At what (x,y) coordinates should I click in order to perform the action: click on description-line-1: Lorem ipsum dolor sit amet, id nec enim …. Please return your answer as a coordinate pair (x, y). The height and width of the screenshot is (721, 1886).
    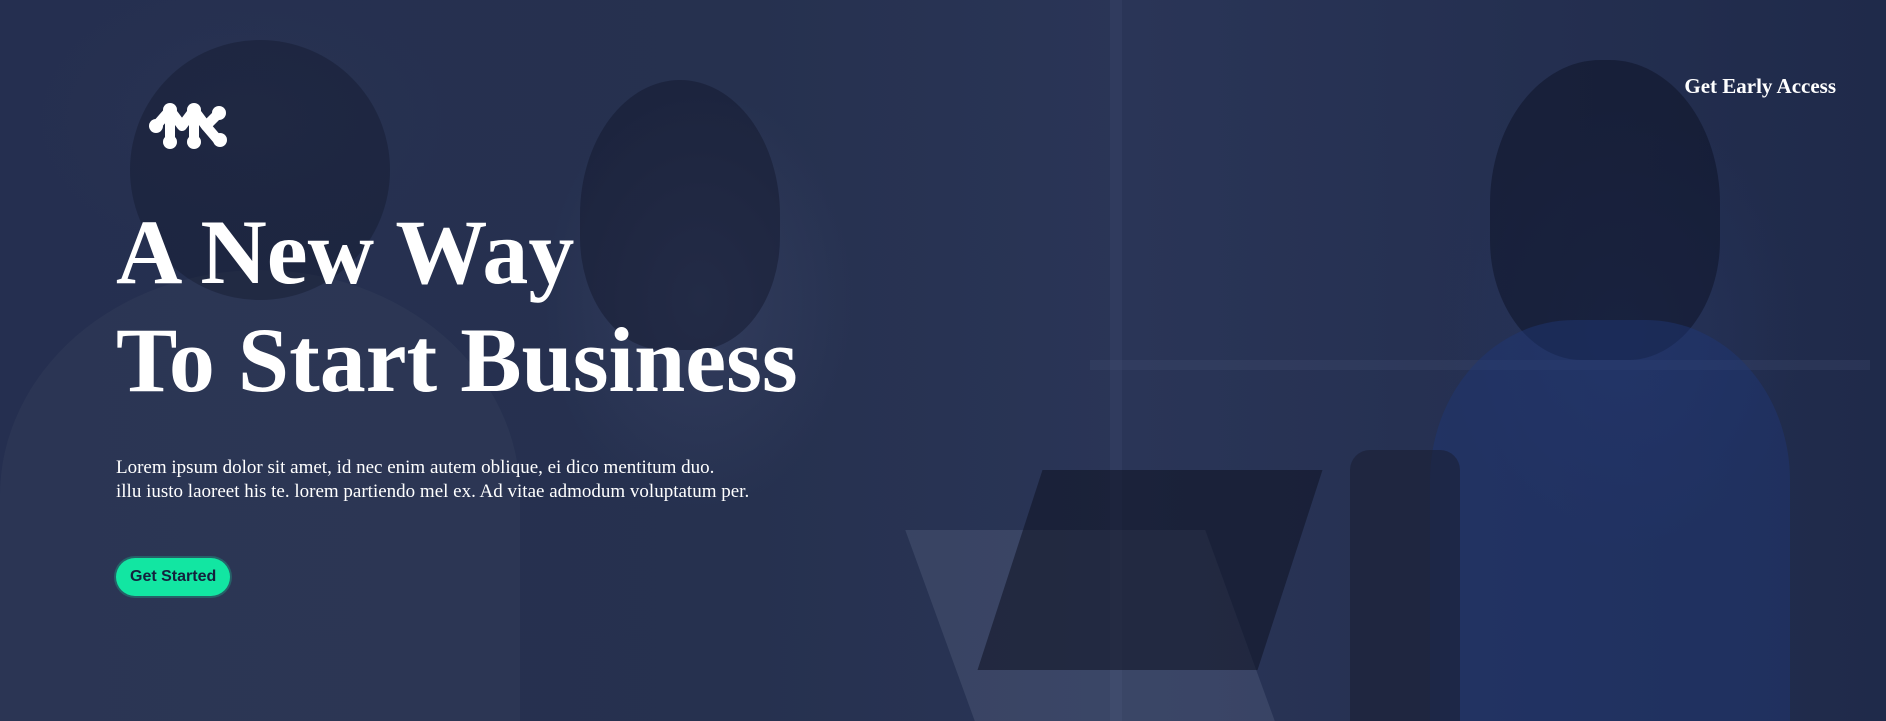
    Looking at the image, I should click on (415, 467).